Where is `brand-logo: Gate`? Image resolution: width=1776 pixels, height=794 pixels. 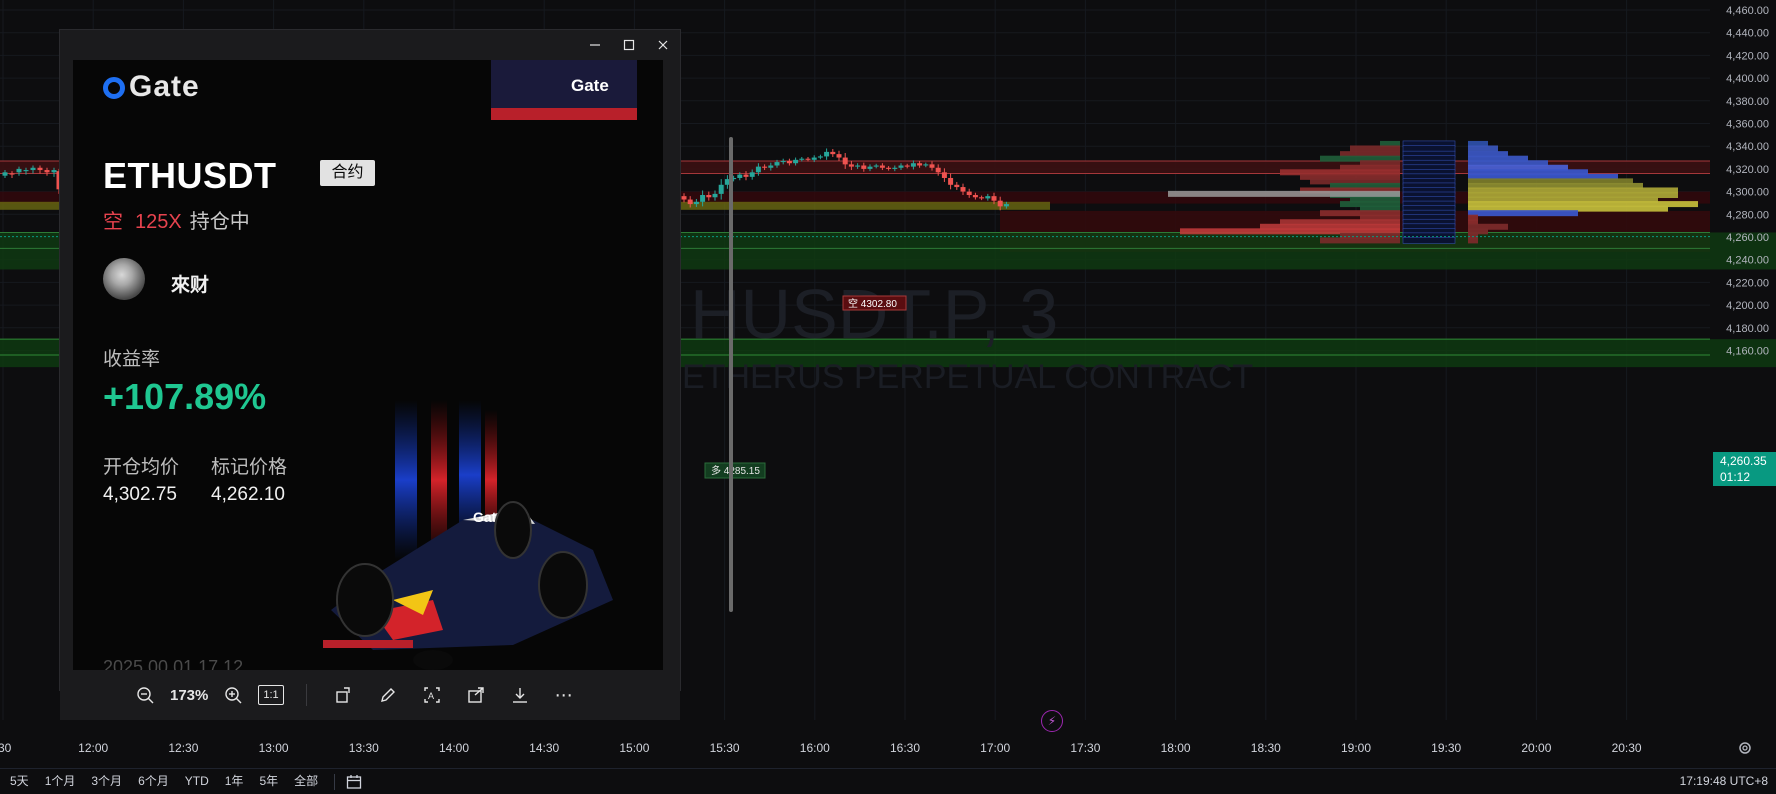
brand-logo: Gate is located at coordinates (151, 87).